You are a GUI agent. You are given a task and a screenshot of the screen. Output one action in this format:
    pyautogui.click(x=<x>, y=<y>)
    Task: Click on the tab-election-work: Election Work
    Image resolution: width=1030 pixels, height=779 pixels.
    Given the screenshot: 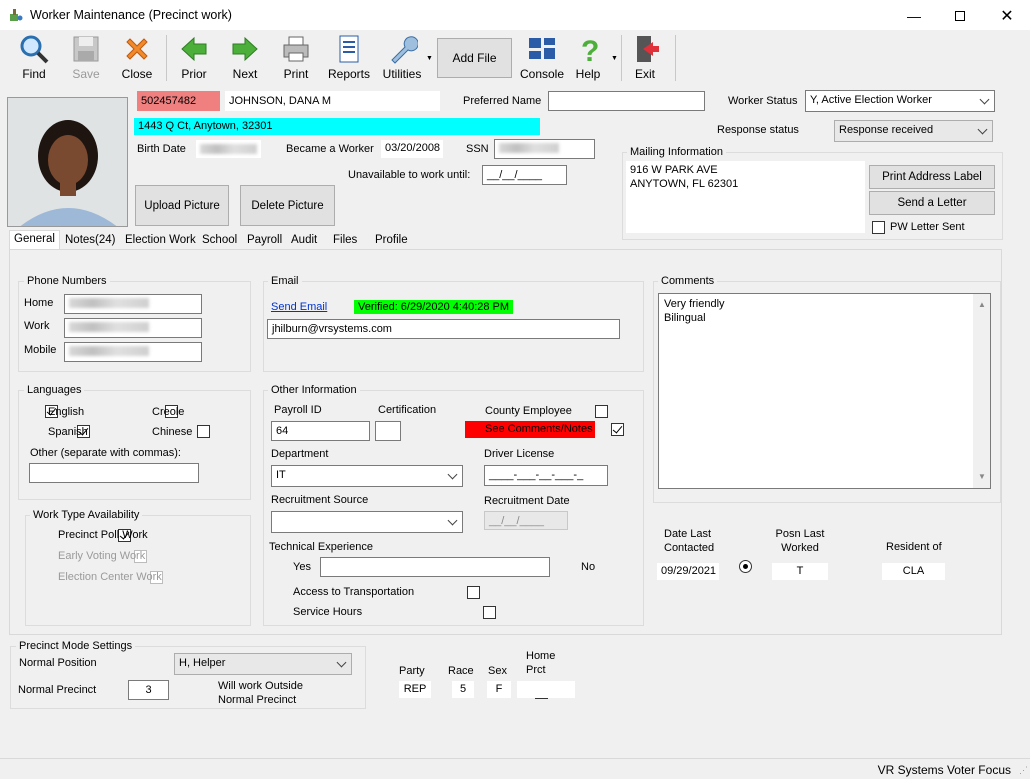 What is the action you would take?
    pyautogui.click(x=160, y=241)
    